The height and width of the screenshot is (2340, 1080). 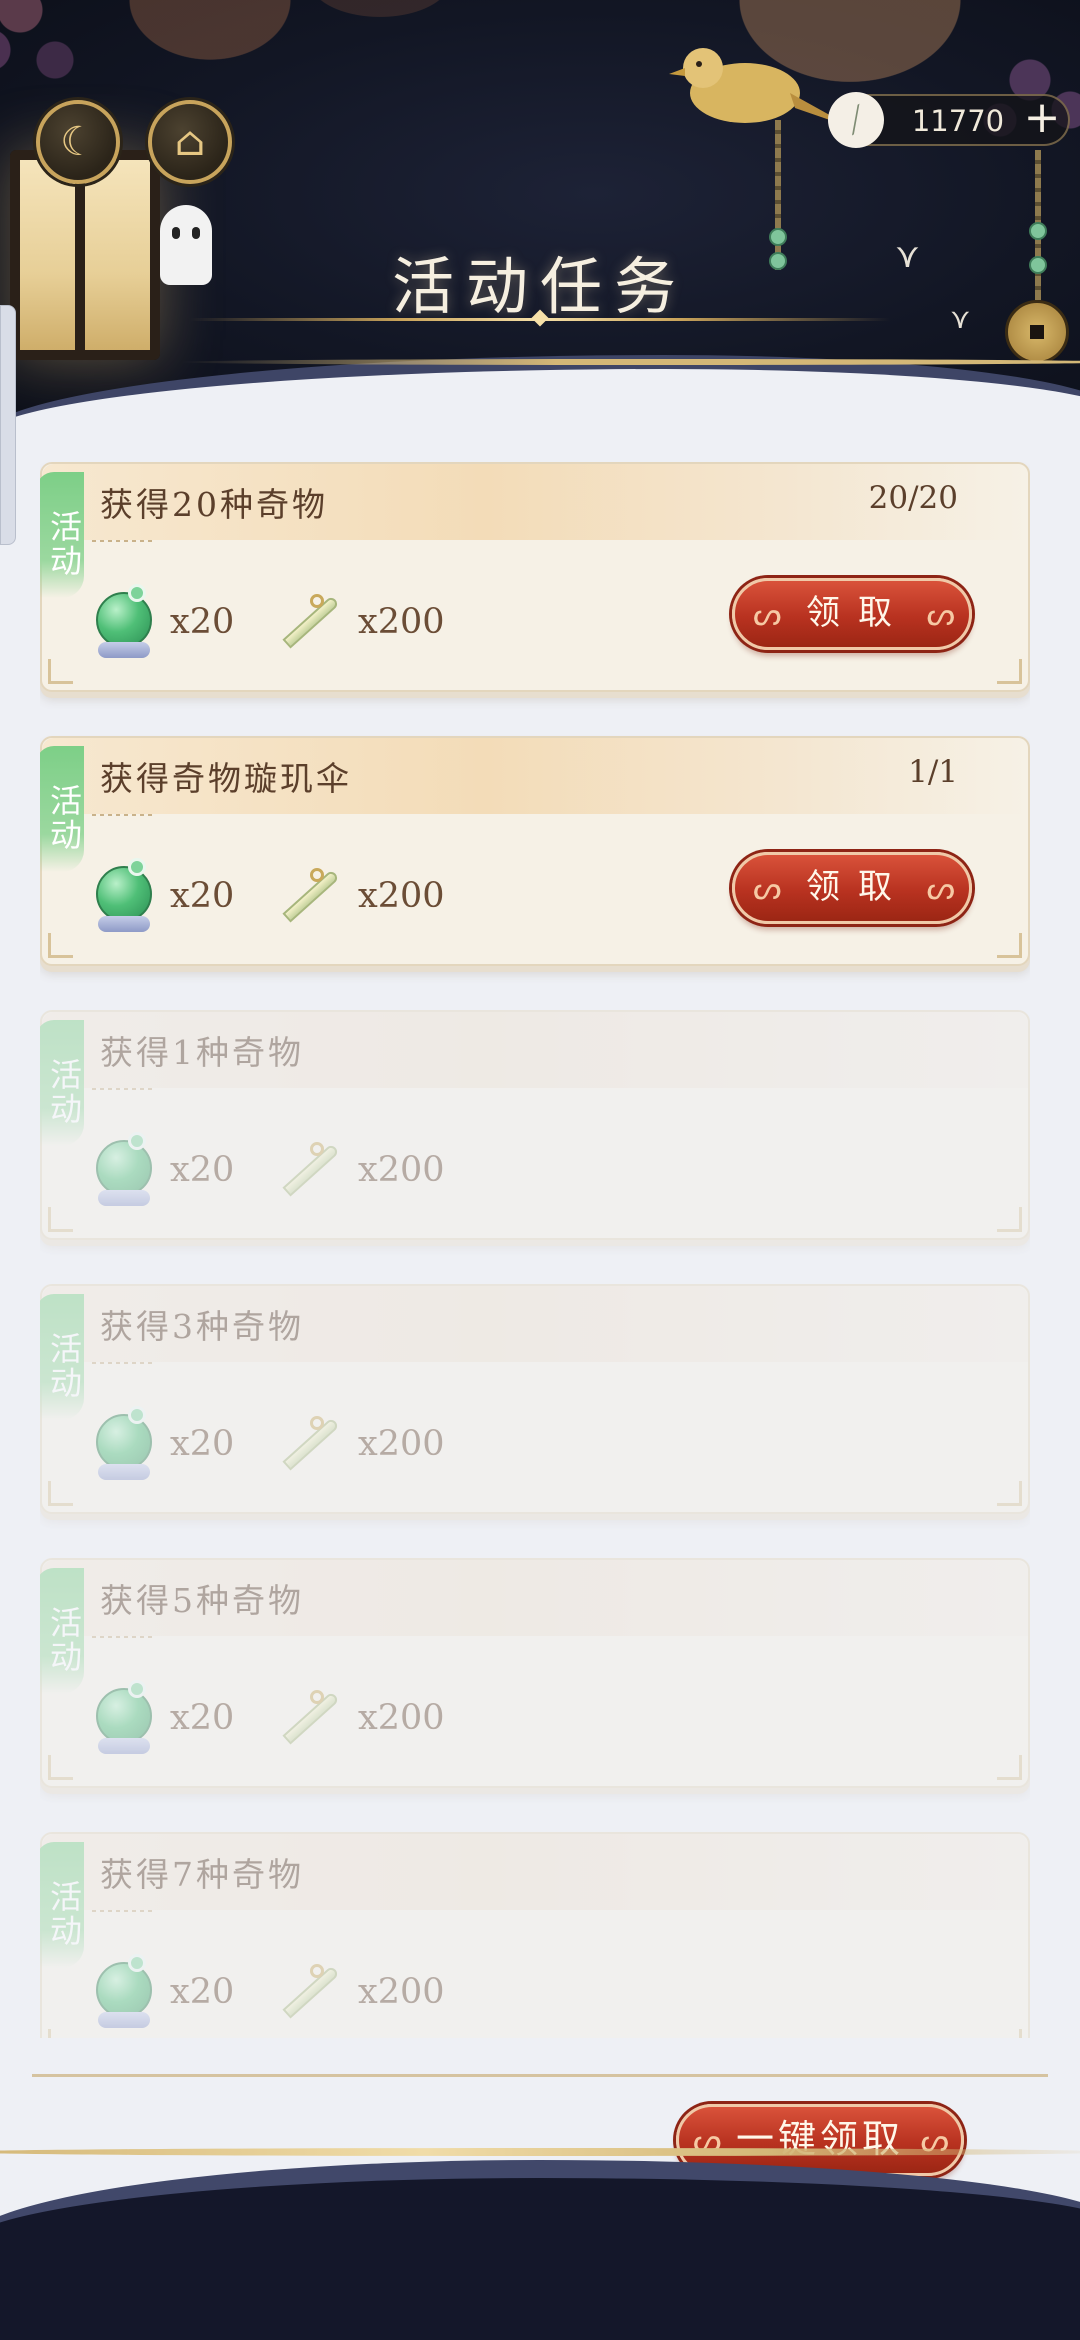 What do you see at coordinates (761, 88) in the screenshot?
I see `bird-decoration-icon` at bounding box center [761, 88].